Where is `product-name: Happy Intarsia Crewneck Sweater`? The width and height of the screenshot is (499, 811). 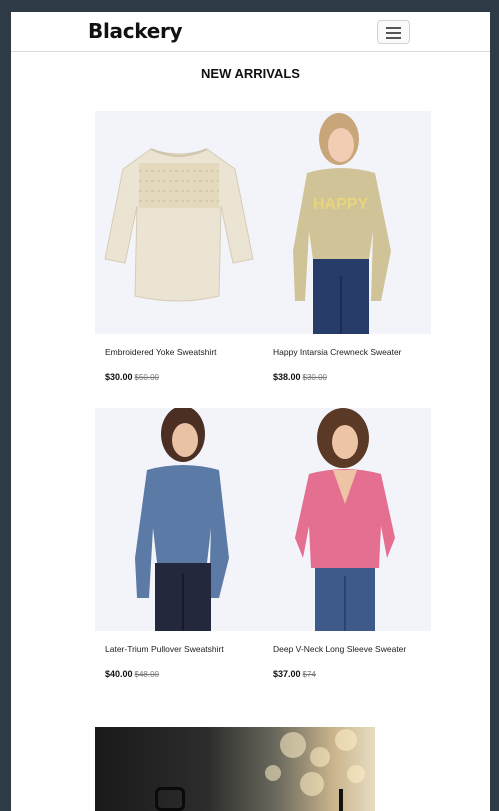 product-name: Happy Intarsia Crewneck Sweater is located at coordinates (337, 352).